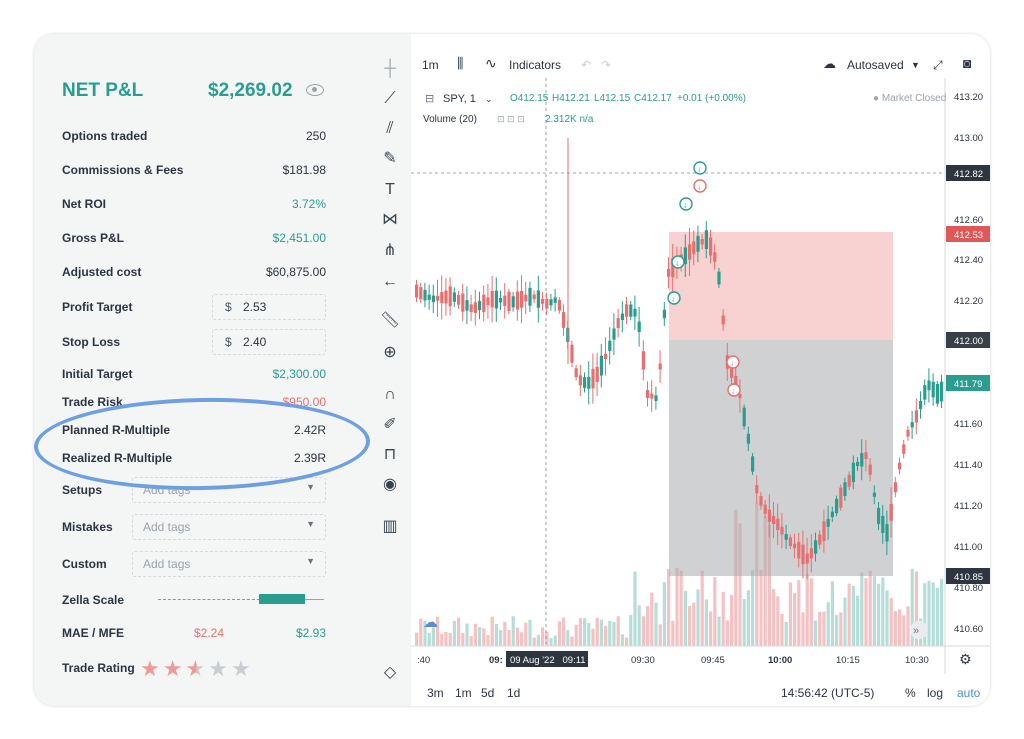 This screenshot has height=739, width=1024. Describe the element at coordinates (910, 693) in the screenshot. I see `percent-scale-toggle: %` at that location.